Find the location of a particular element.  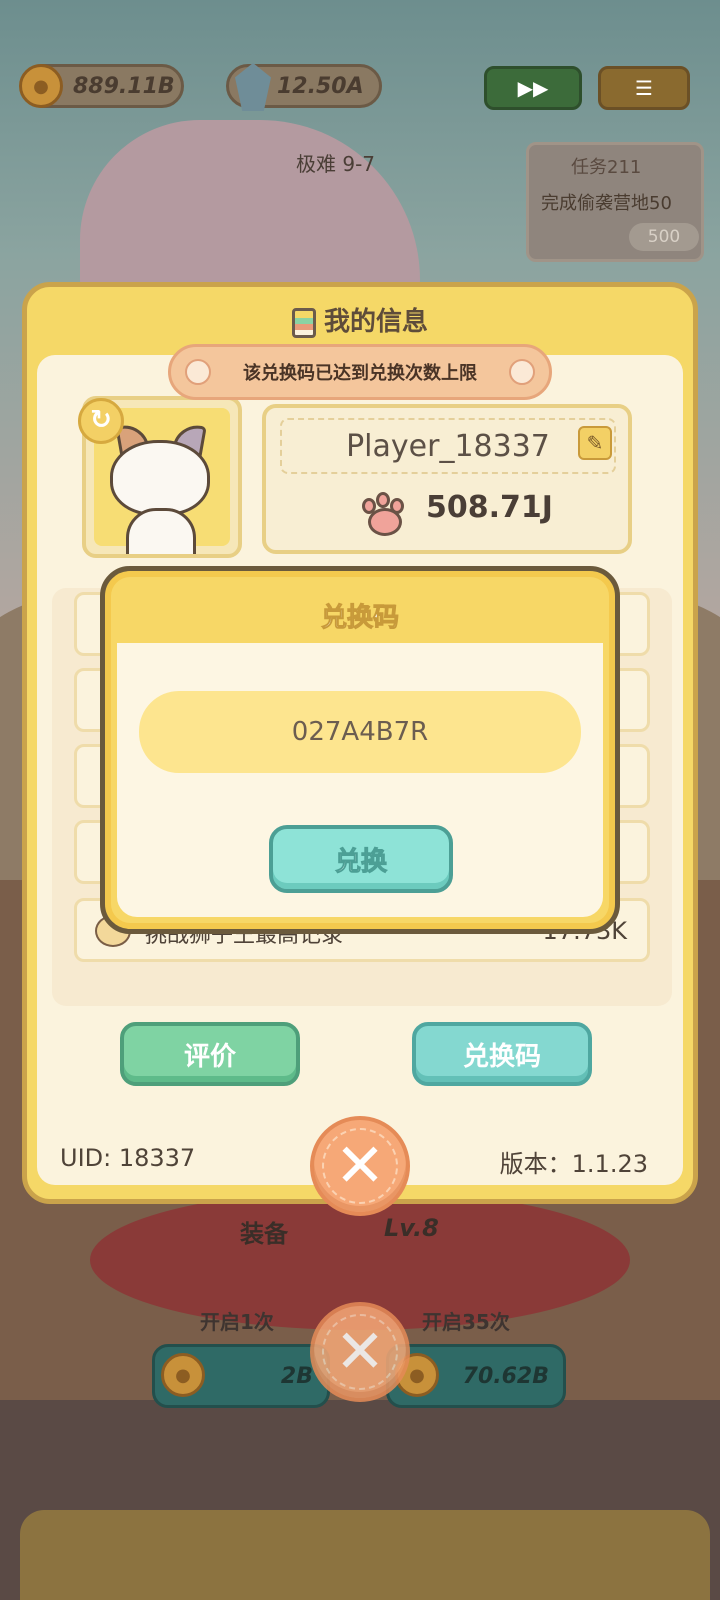

menu-icon: ☰ is located at coordinates (644, 88).